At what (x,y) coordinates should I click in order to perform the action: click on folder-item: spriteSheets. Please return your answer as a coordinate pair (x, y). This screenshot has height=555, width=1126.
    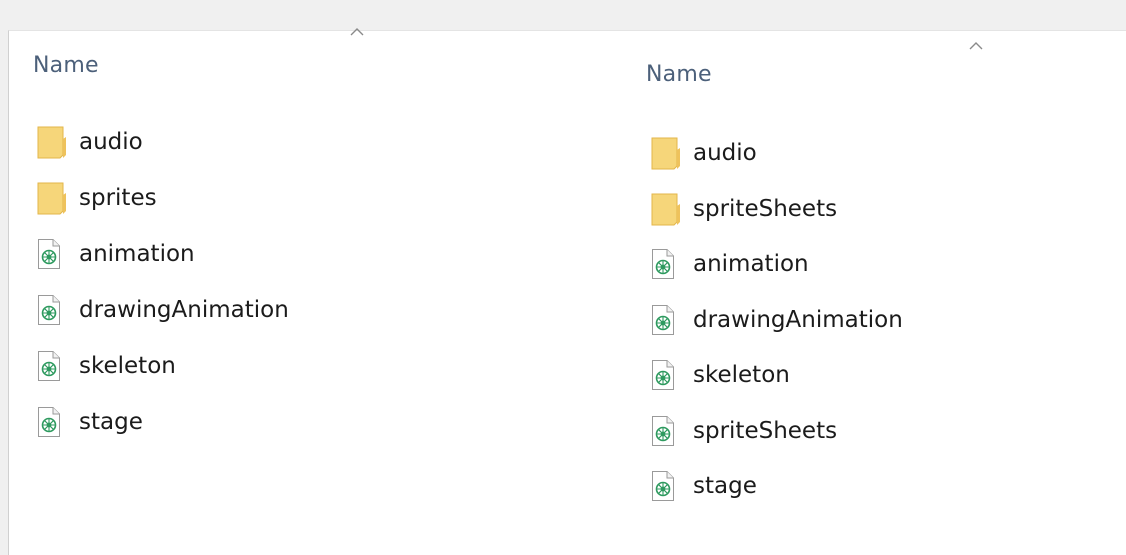
    Looking at the image, I should click on (744, 209).